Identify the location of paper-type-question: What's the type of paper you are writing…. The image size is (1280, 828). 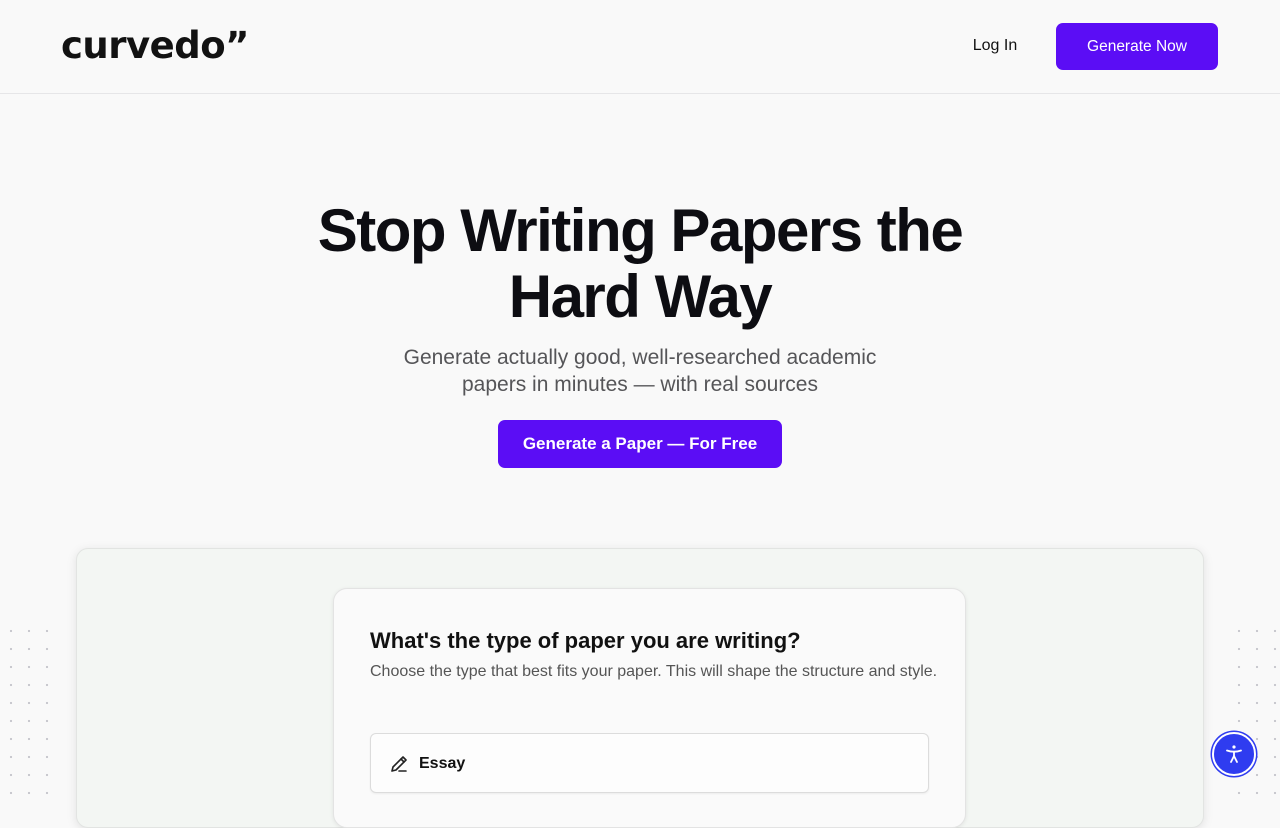
(585, 640).